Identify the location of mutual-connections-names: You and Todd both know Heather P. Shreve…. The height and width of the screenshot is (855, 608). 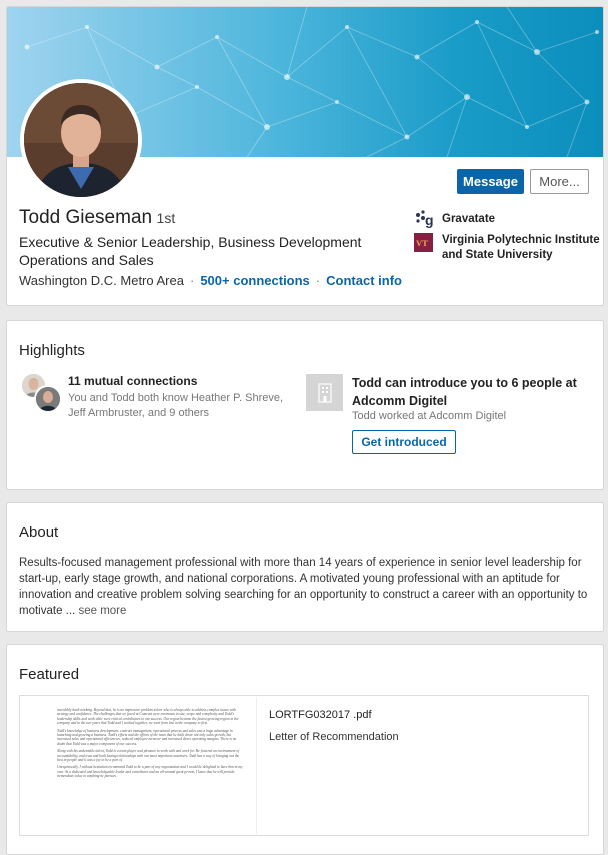
(176, 405).